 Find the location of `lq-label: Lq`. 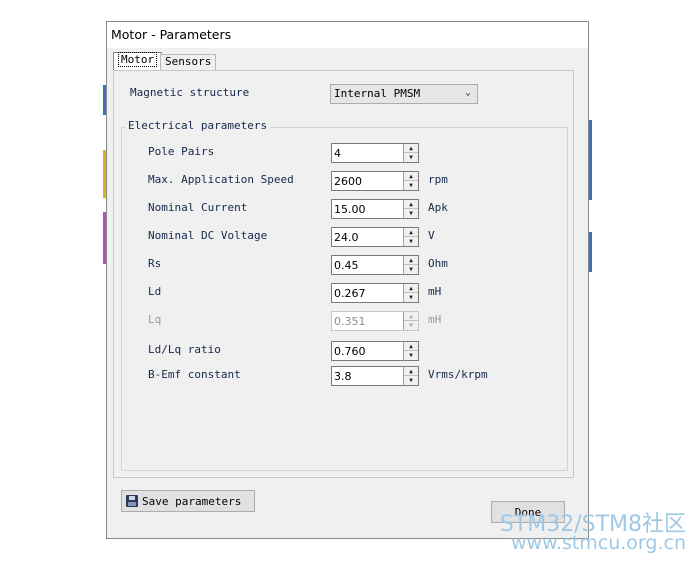

lq-label: Lq is located at coordinates (155, 319).